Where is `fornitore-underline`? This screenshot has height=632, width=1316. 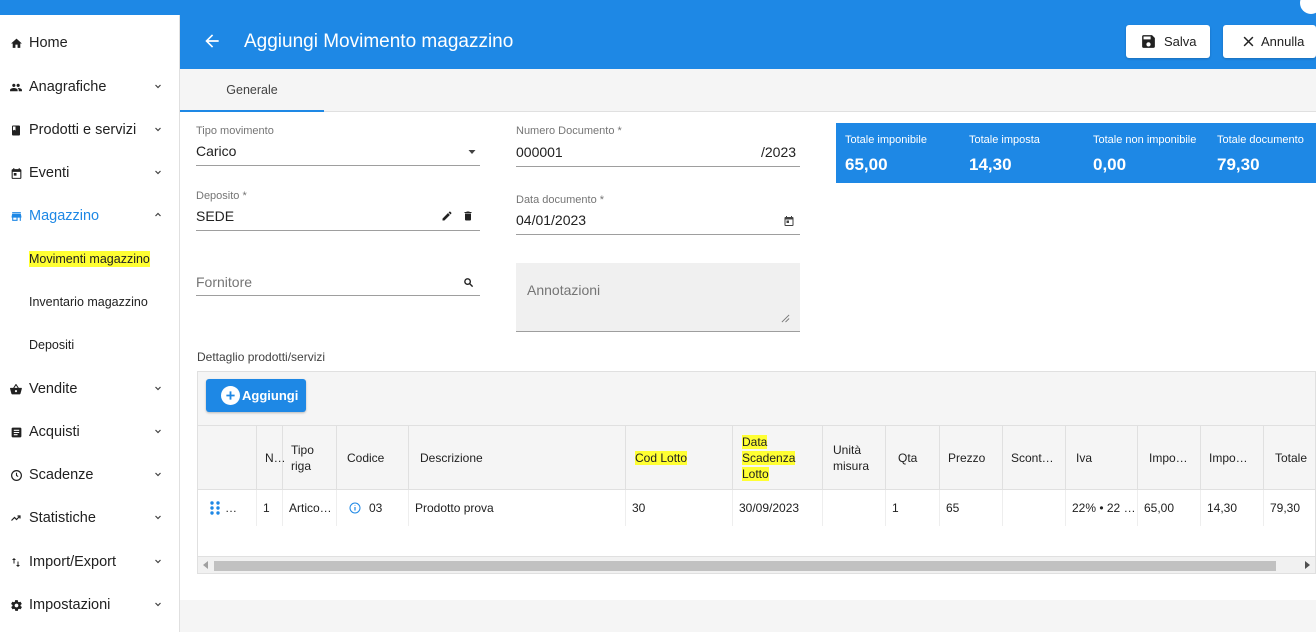
fornitore-underline is located at coordinates (338, 295).